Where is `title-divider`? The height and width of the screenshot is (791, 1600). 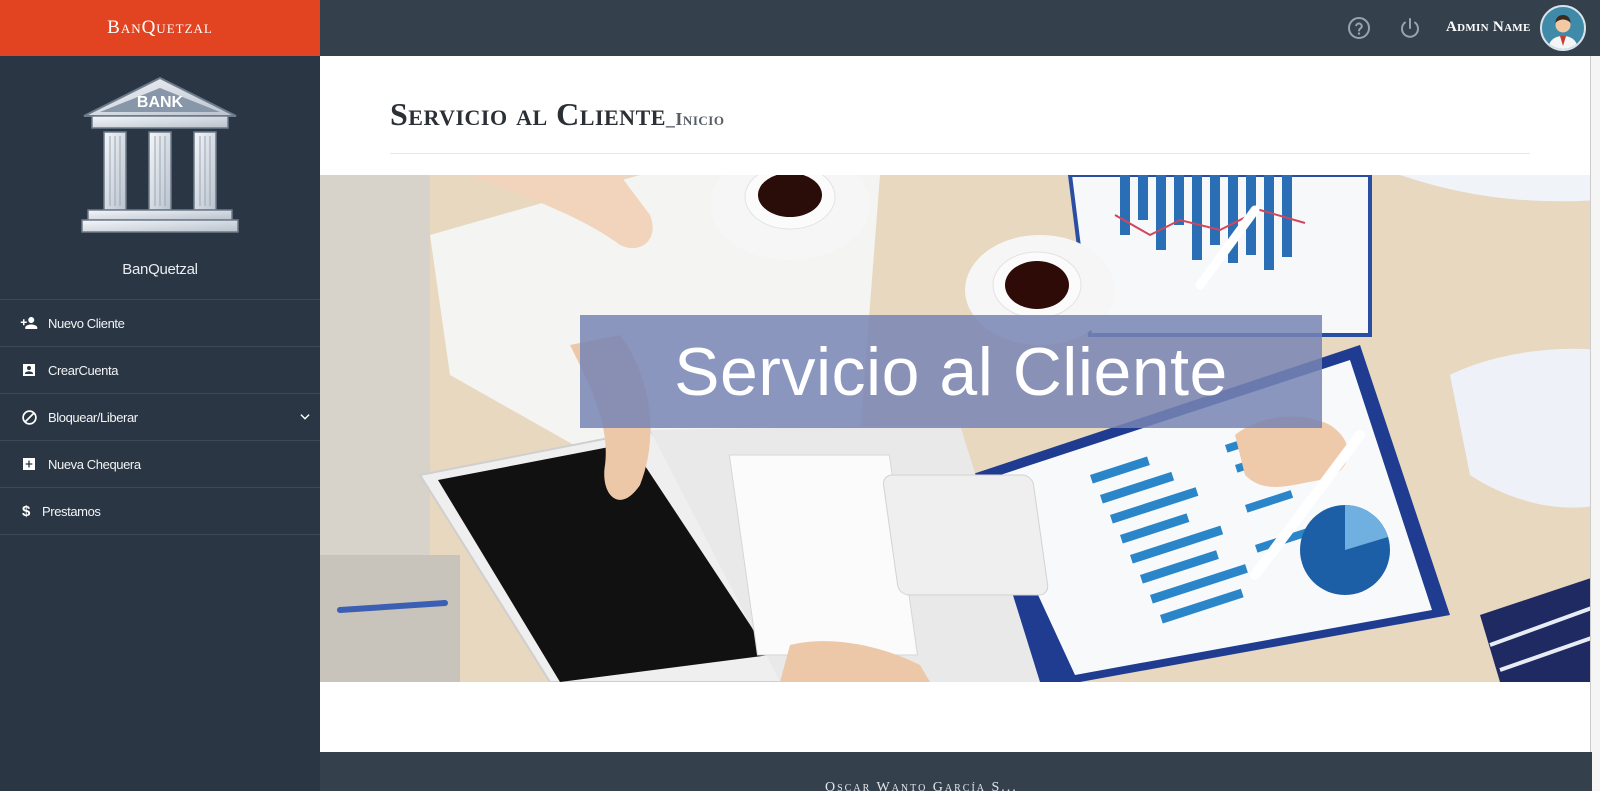
title-divider is located at coordinates (960, 153).